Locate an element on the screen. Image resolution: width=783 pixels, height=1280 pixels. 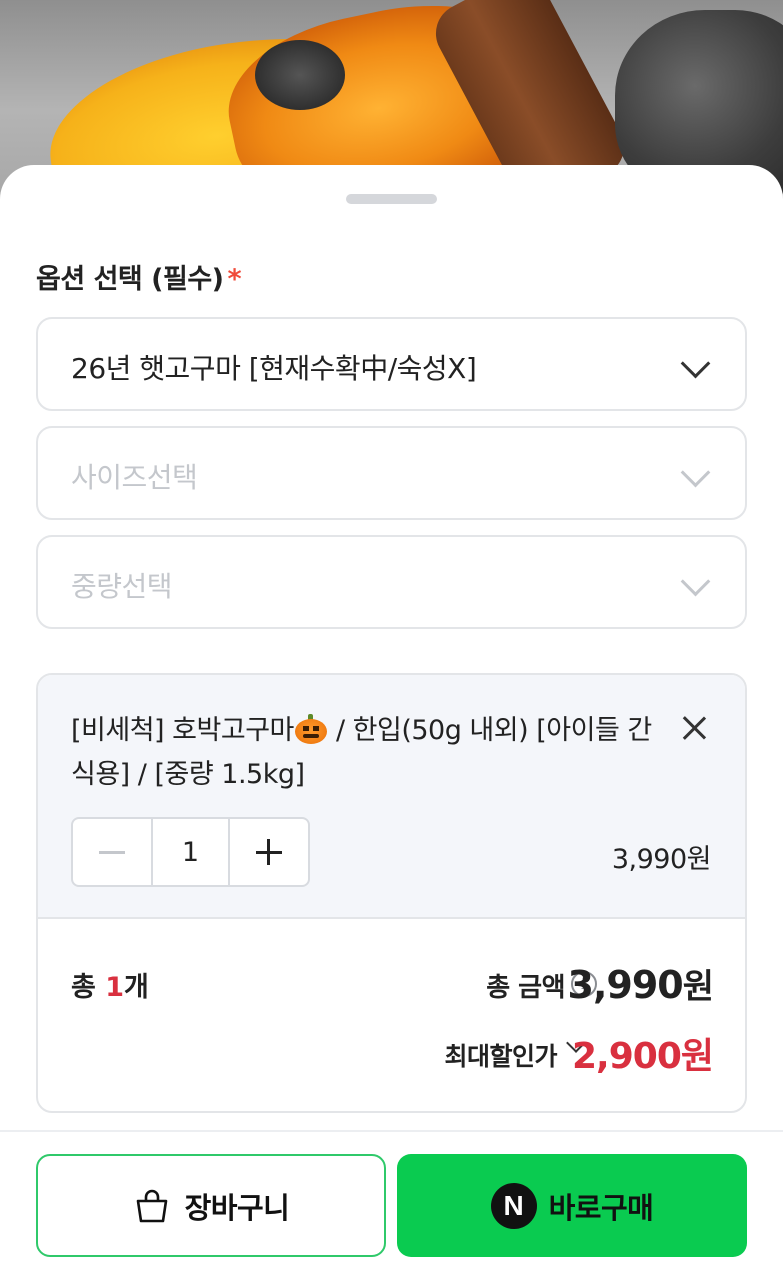
total-amount: 3,990원 is located at coordinates (640, 983).